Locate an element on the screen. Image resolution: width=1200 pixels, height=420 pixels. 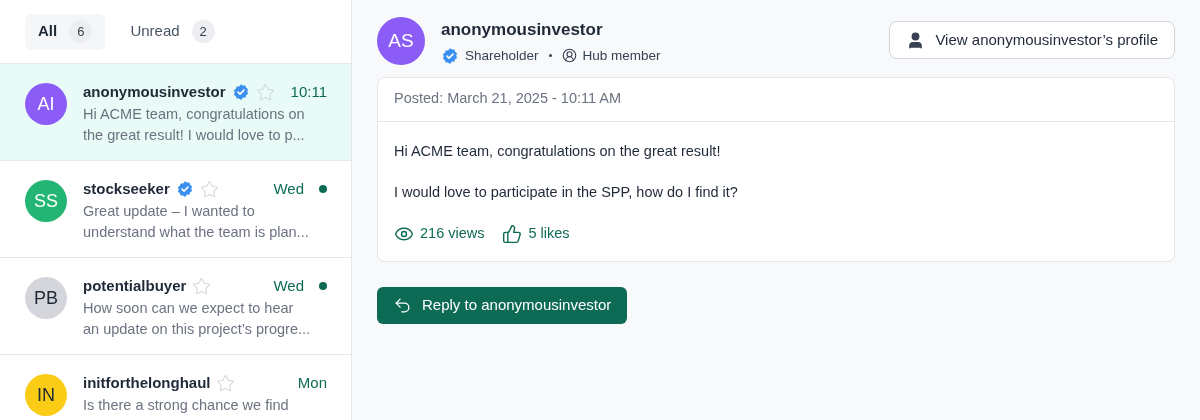
avatar: IN is located at coordinates (46, 395).